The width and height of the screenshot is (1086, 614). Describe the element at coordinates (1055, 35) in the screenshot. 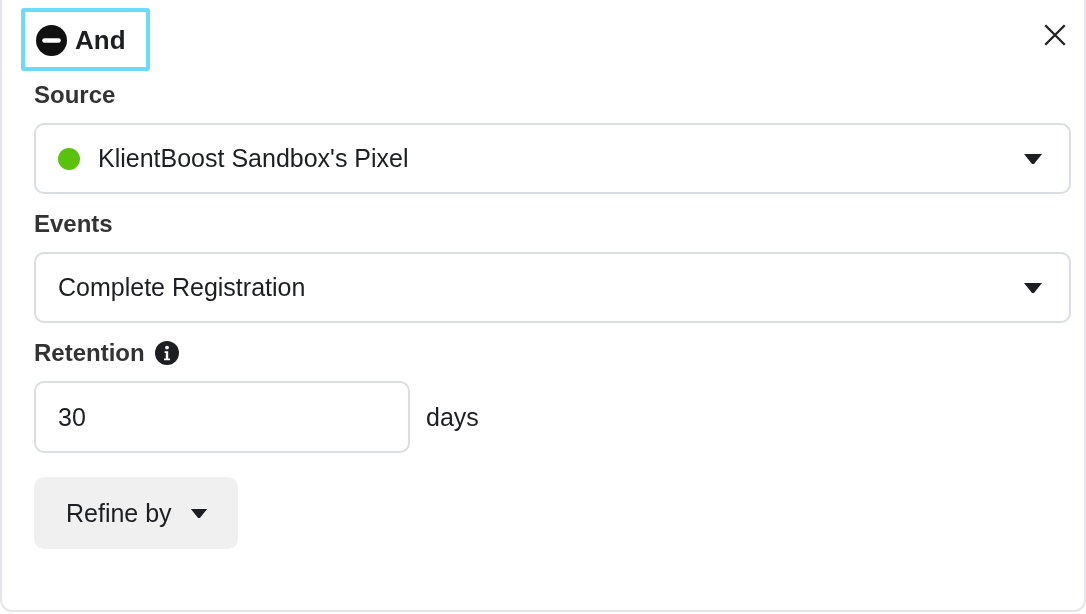

I see `close-icon` at that location.